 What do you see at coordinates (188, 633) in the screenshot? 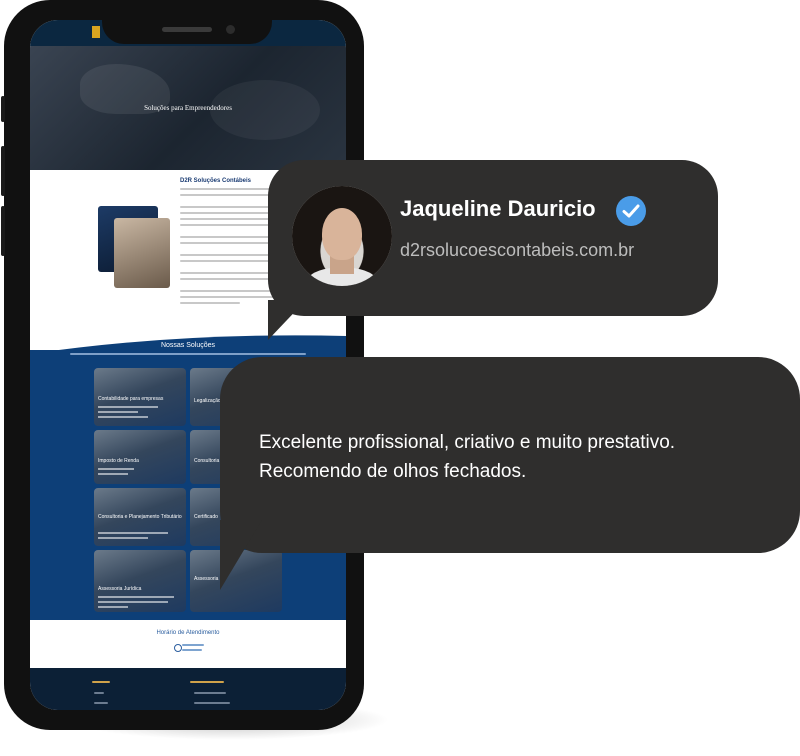
I see `schedule-title: Horário de Atendimento` at bounding box center [188, 633].